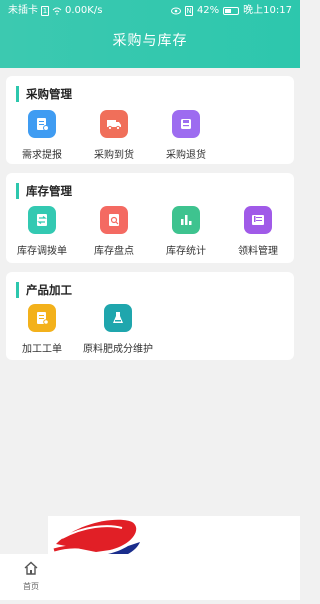 The image size is (320, 604). I want to click on menu-item-demand-report: 需求提报, so click(42, 135).